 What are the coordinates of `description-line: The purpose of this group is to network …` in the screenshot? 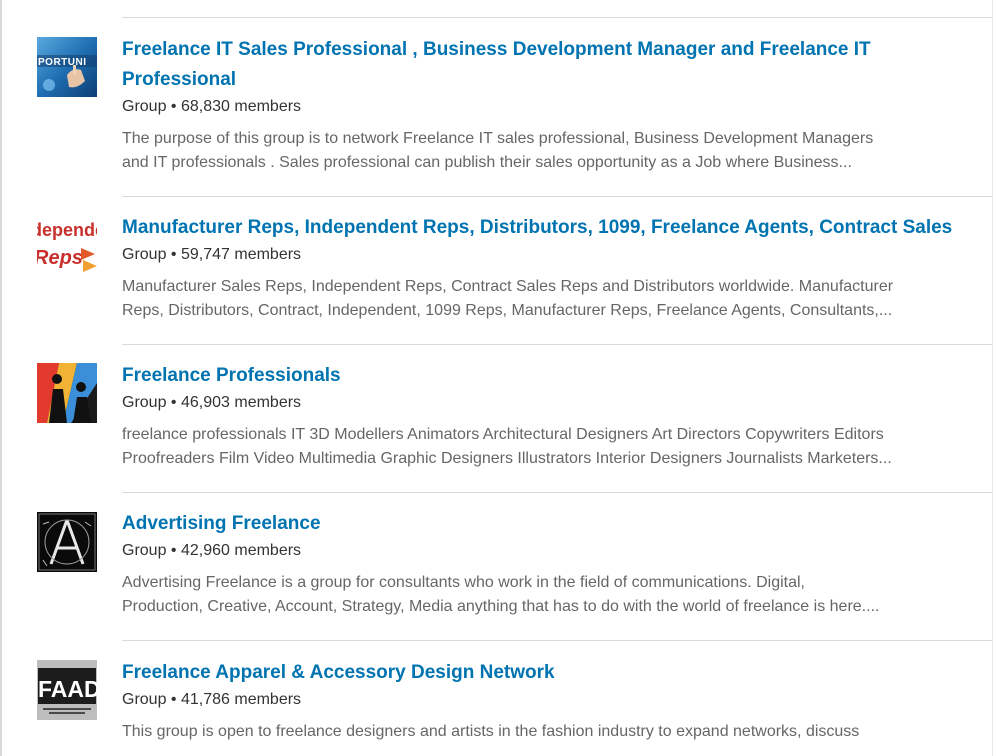 It's located at (498, 138).